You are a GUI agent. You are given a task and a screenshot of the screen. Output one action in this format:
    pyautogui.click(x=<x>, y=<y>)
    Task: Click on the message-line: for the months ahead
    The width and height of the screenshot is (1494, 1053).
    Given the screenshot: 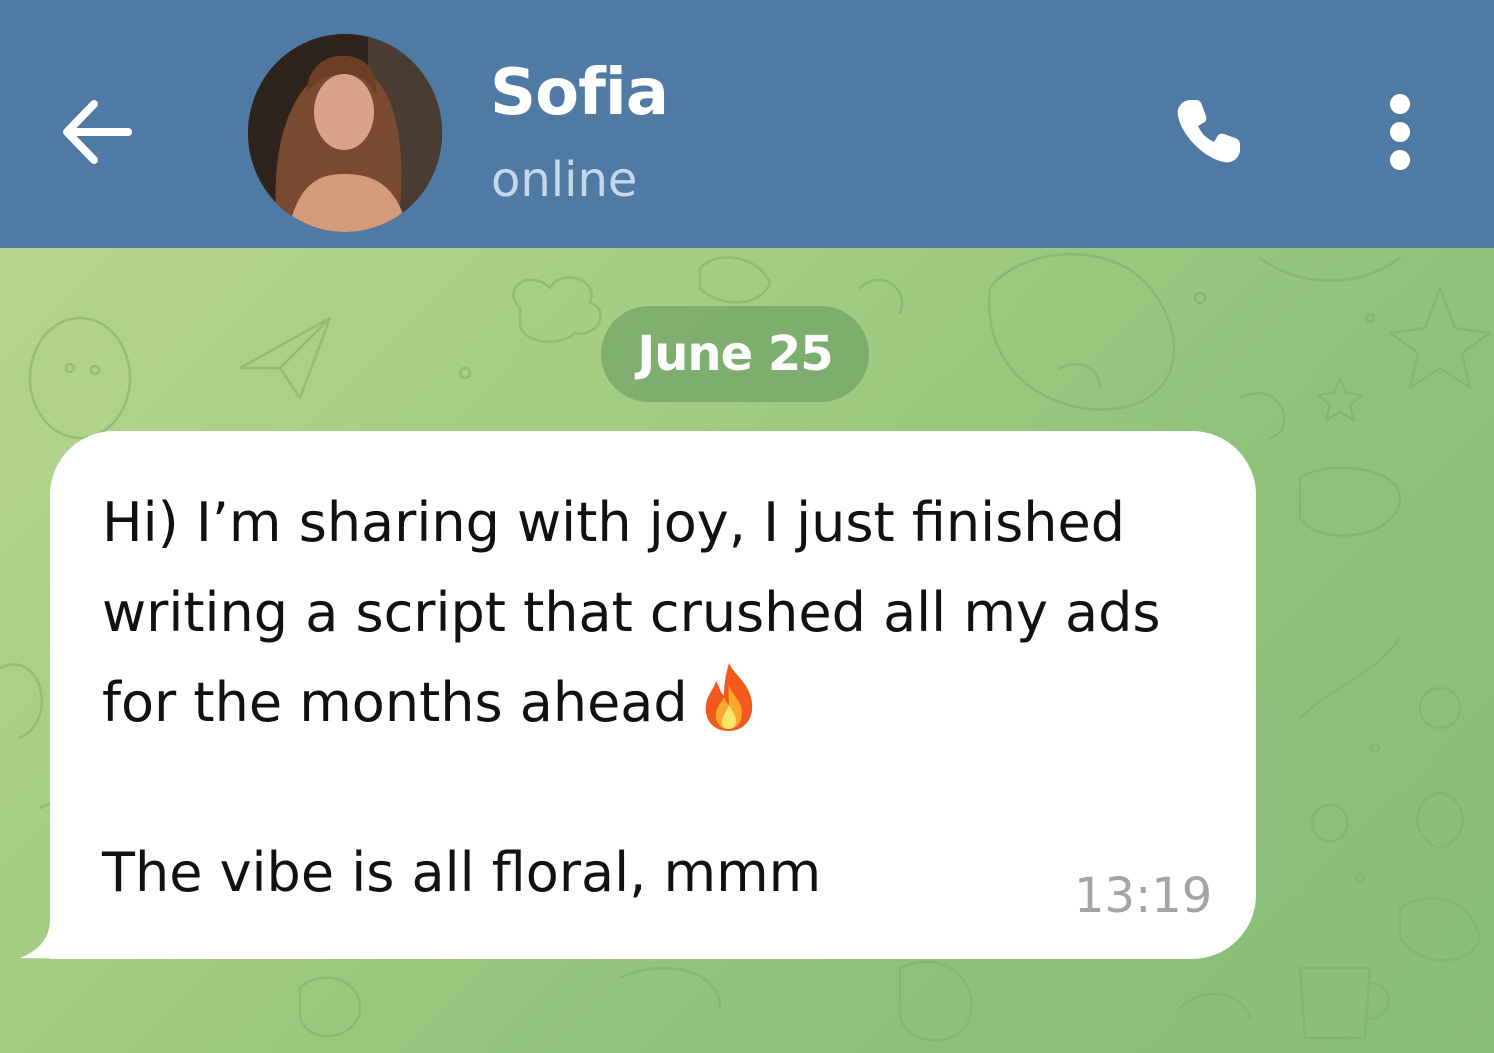 What is the action you would take?
    pyautogui.click(x=395, y=702)
    